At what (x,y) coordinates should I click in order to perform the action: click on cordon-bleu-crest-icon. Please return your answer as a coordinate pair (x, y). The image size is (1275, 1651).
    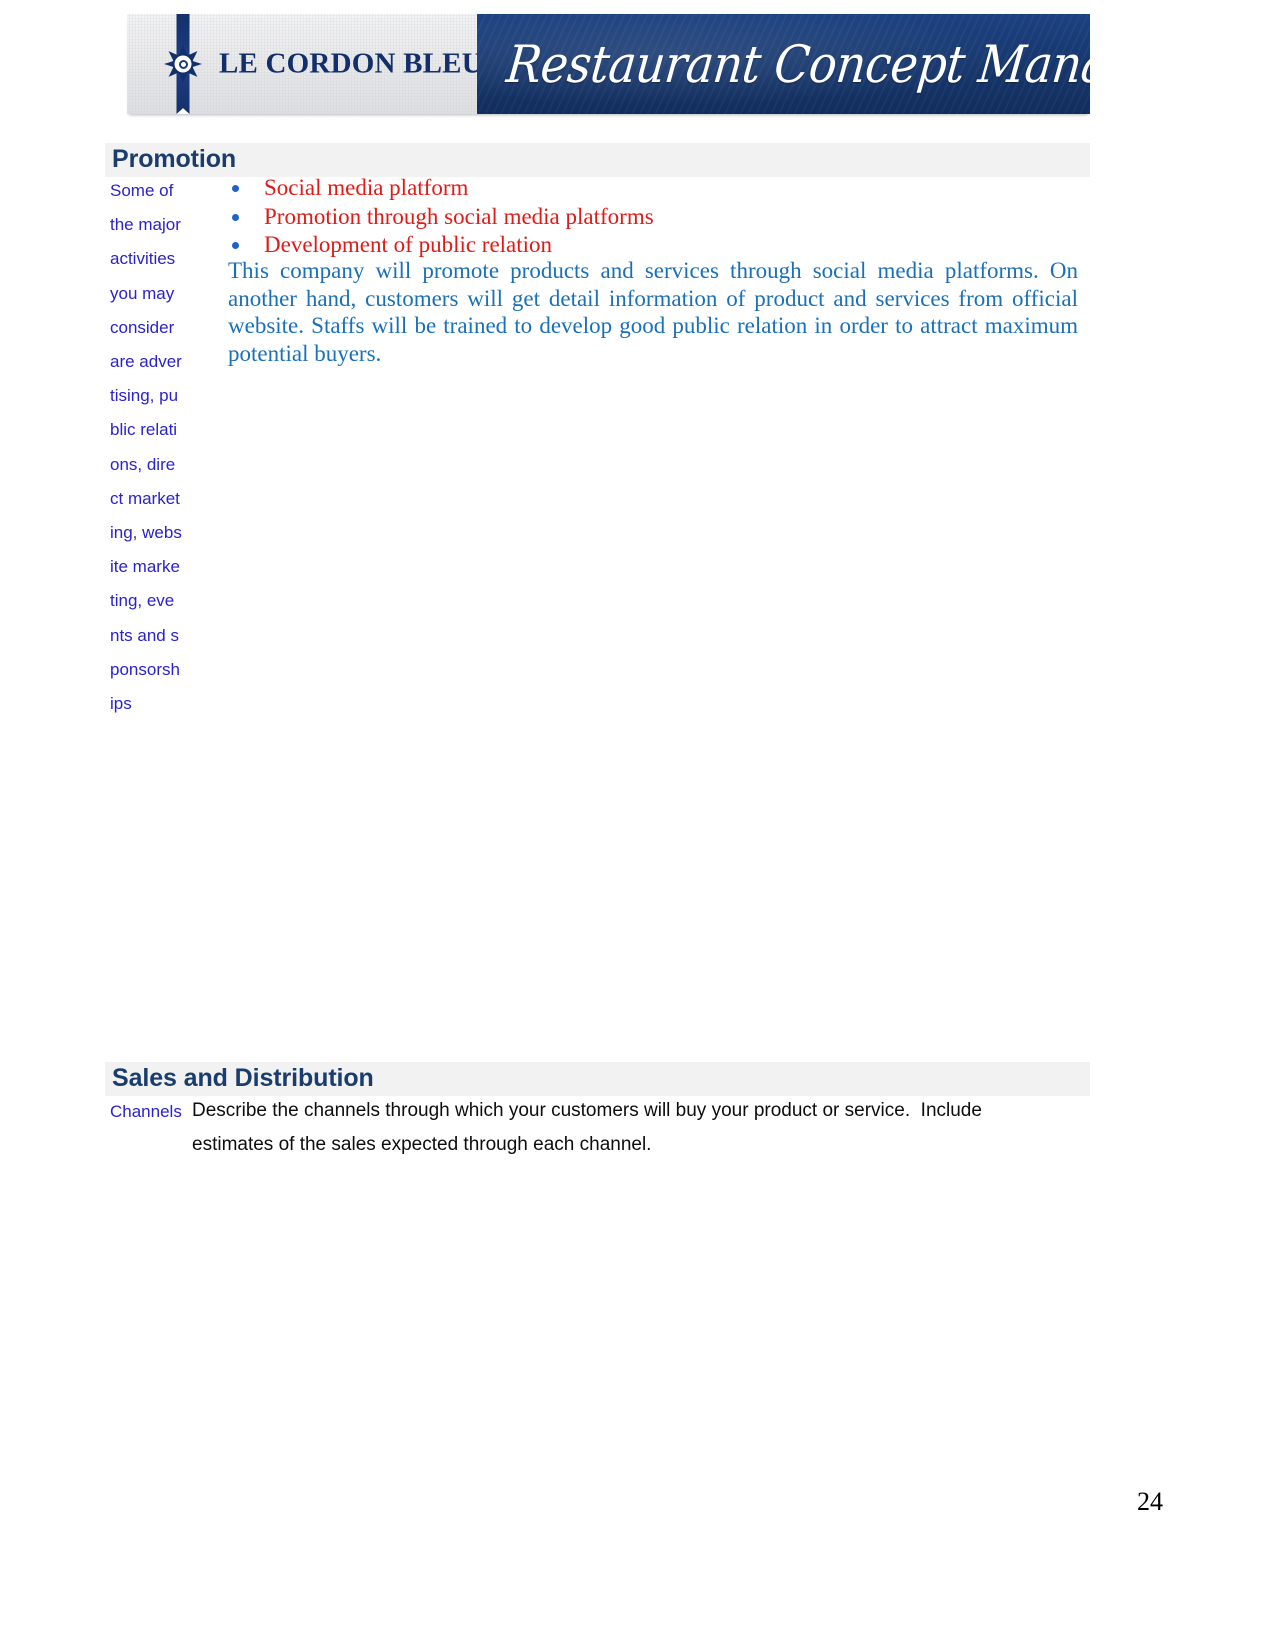
    Looking at the image, I should click on (183, 64).